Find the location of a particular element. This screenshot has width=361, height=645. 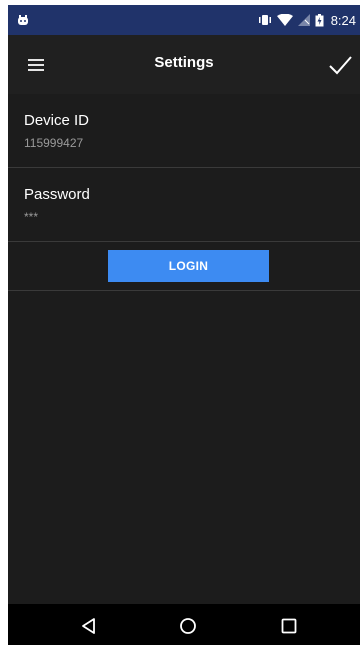

navigation-bar is located at coordinates (184, 624).